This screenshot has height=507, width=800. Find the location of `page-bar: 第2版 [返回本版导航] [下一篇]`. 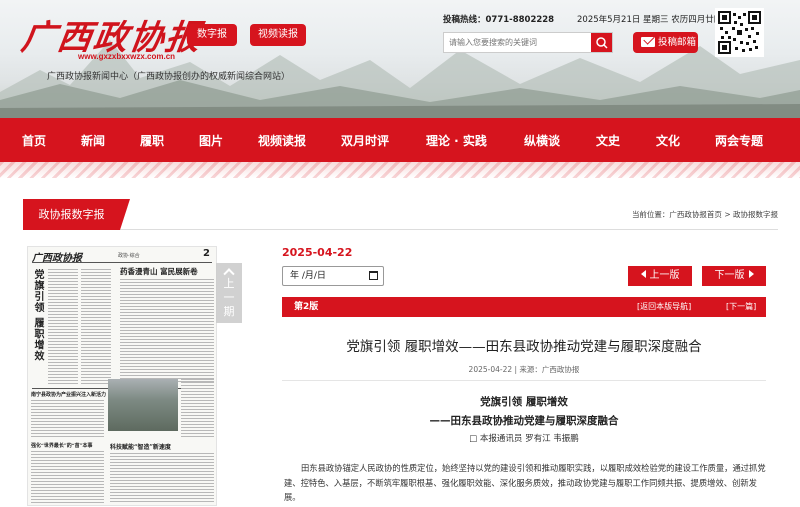

page-bar: 第2版 [返回本版导航] [下一篇] is located at coordinates (524, 307).